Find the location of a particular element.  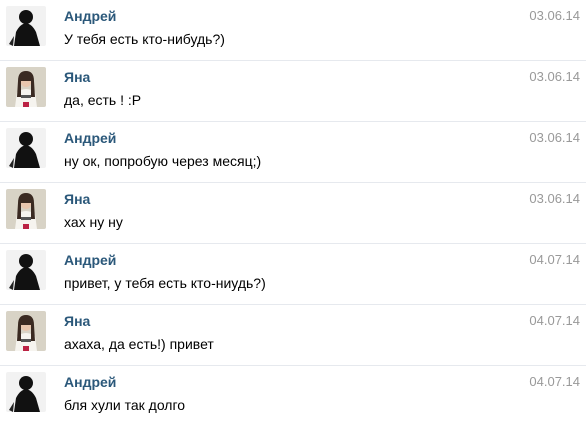

message-text: У тебя есть кто-нибудь?) is located at coordinates (144, 39).